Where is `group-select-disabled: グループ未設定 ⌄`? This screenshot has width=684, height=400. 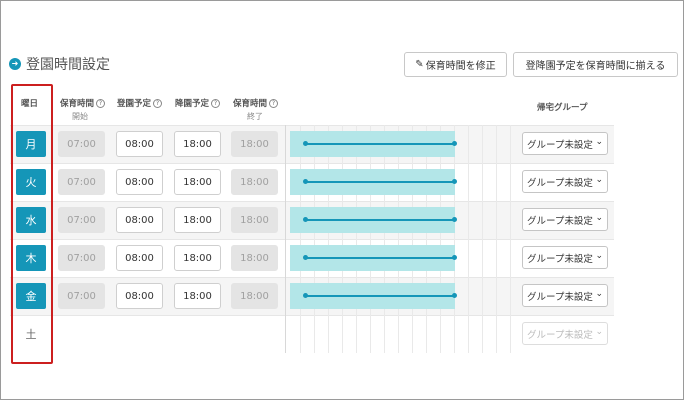
group-select-disabled: グループ未設定 ⌄ is located at coordinates (565, 333).